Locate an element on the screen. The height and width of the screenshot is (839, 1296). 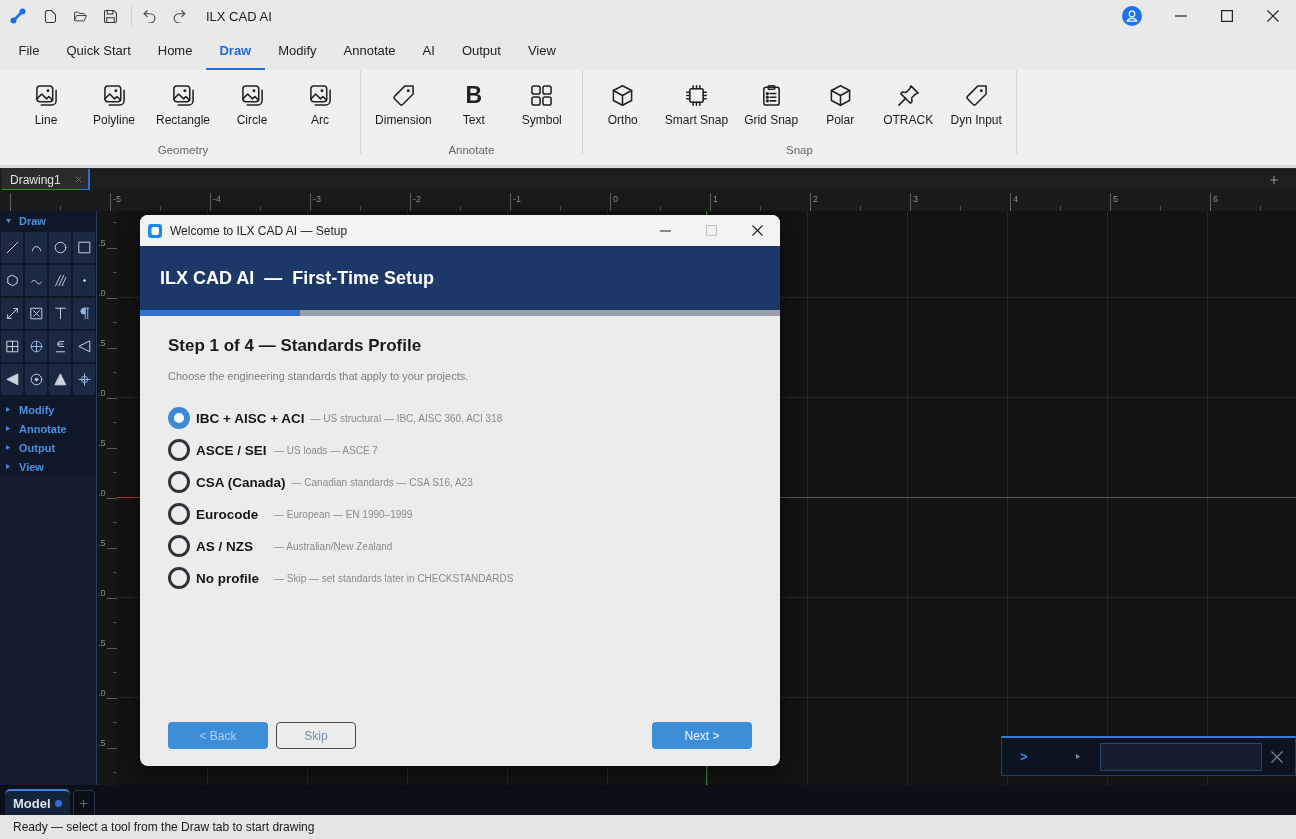
option-label: Eurocode is located at coordinates (228, 514).